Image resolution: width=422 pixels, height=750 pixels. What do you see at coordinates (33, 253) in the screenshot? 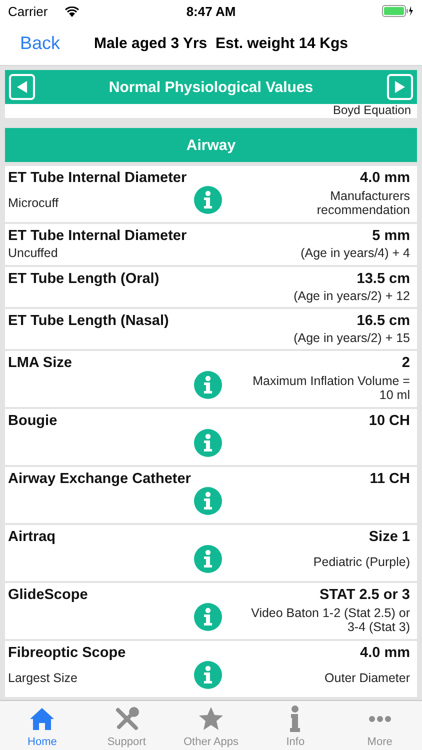
I see `row-subtitle: Uncuffed` at bounding box center [33, 253].